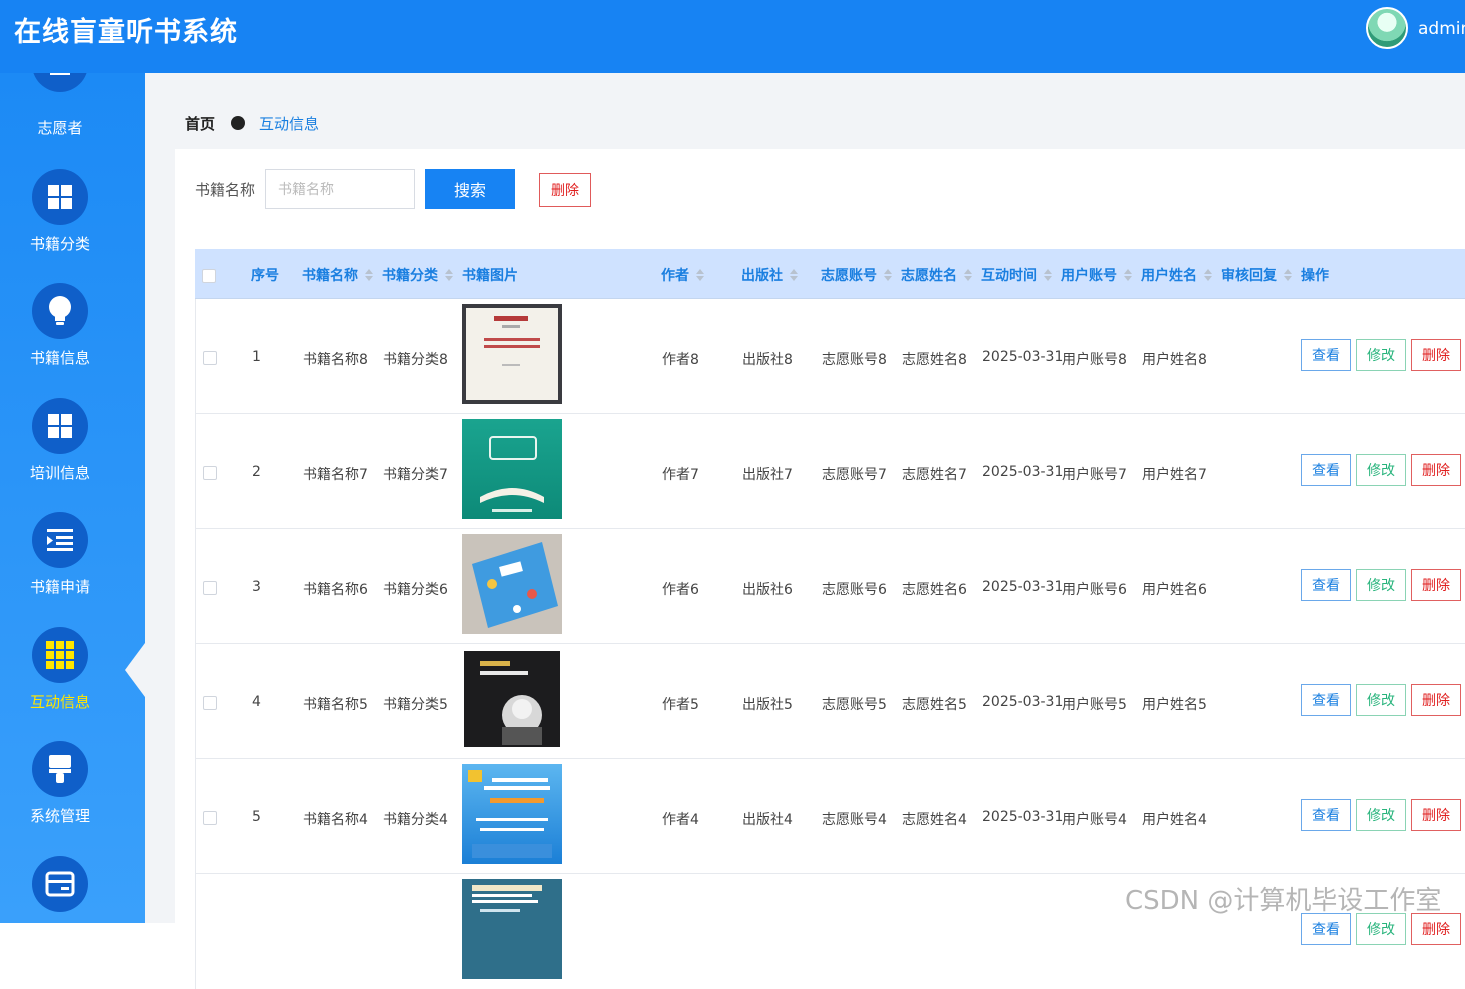 The height and width of the screenshot is (989, 1465). What do you see at coordinates (1174, 475) in the screenshot?
I see `cell-user-name: 用户姓名7` at bounding box center [1174, 475].